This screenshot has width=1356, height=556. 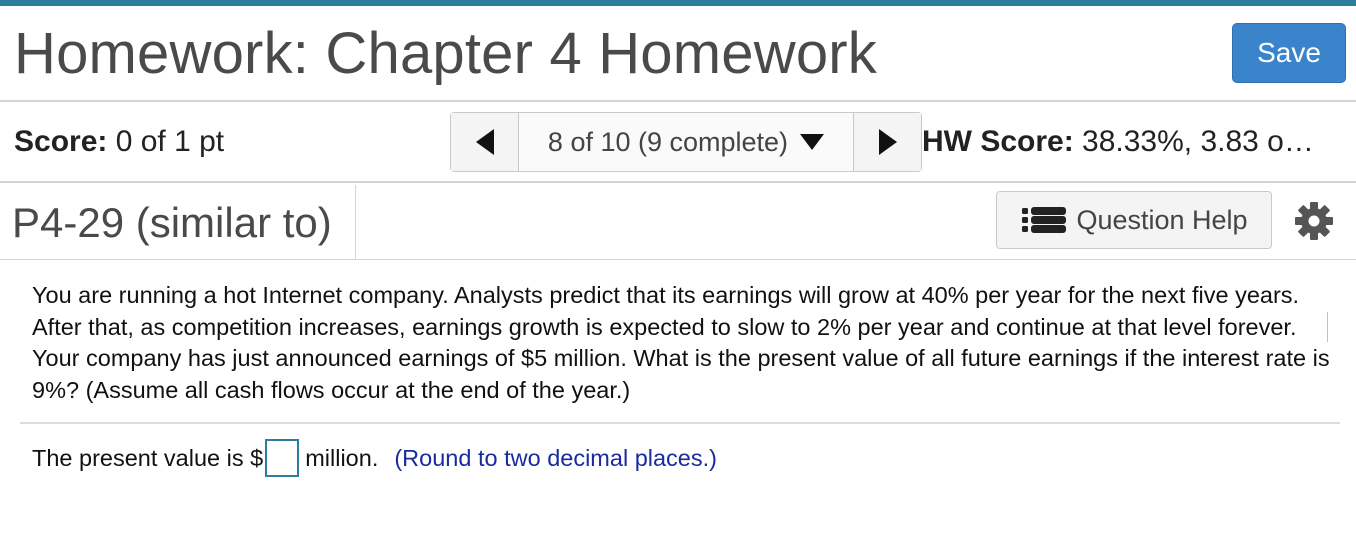 What do you see at coordinates (678, 101) in the screenshot?
I see `header-divider` at bounding box center [678, 101].